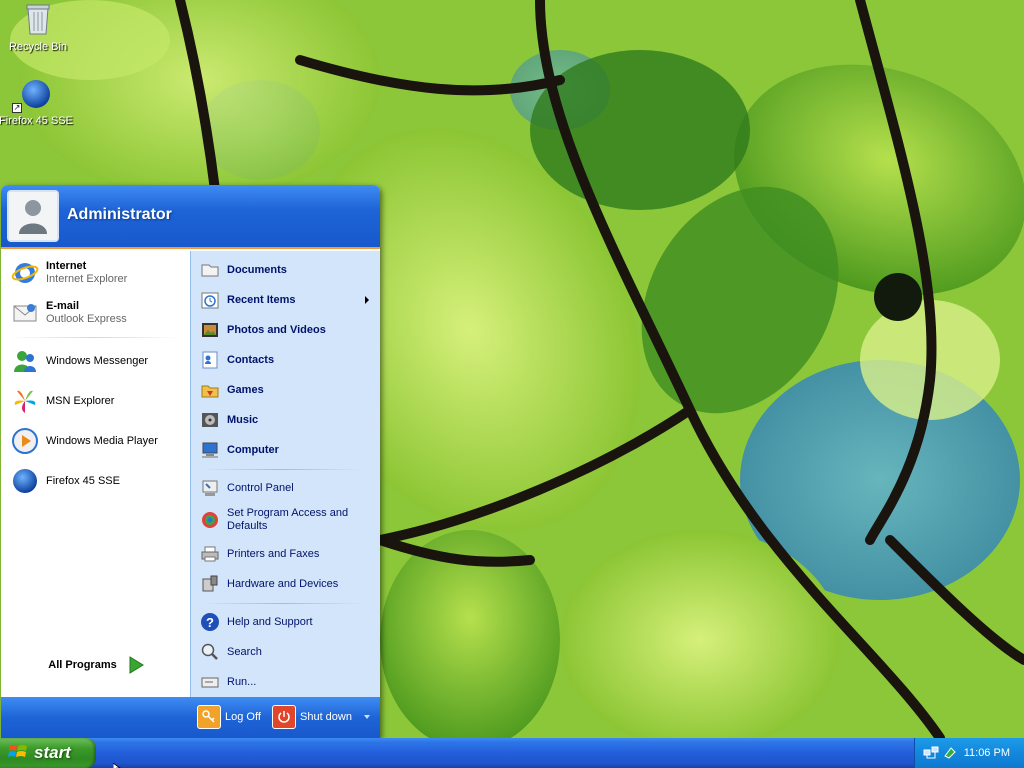  What do you see at coordinates (82, 665) in the screenshot?
I see `all-programs-label: All Programs` at bounding box center [82, 665].